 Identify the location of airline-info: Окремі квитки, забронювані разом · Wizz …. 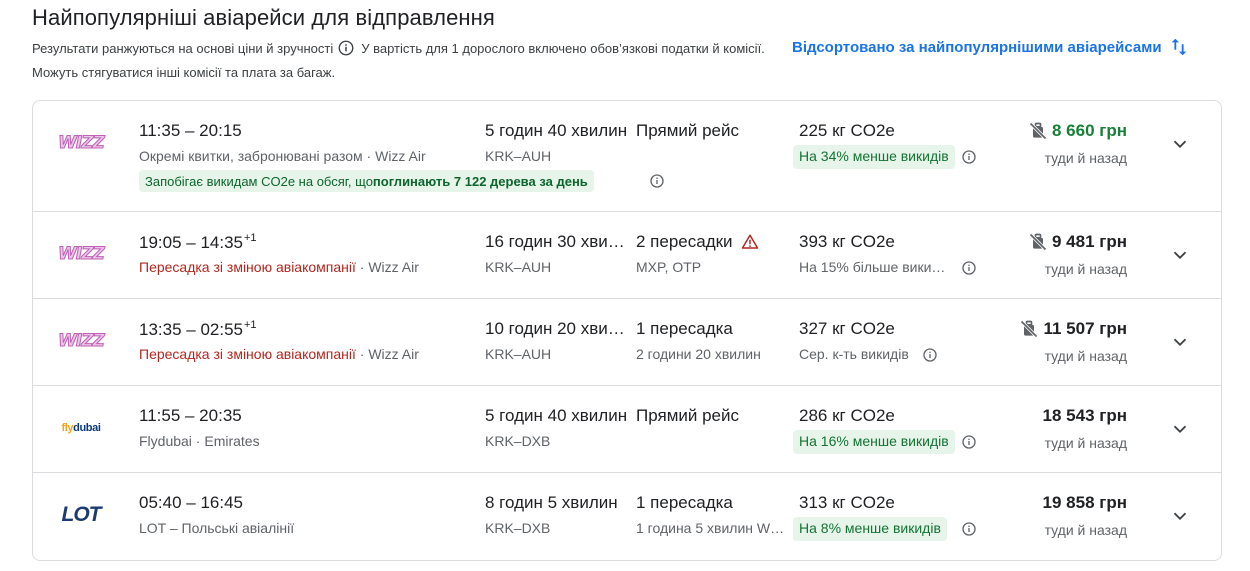
(282, 156).